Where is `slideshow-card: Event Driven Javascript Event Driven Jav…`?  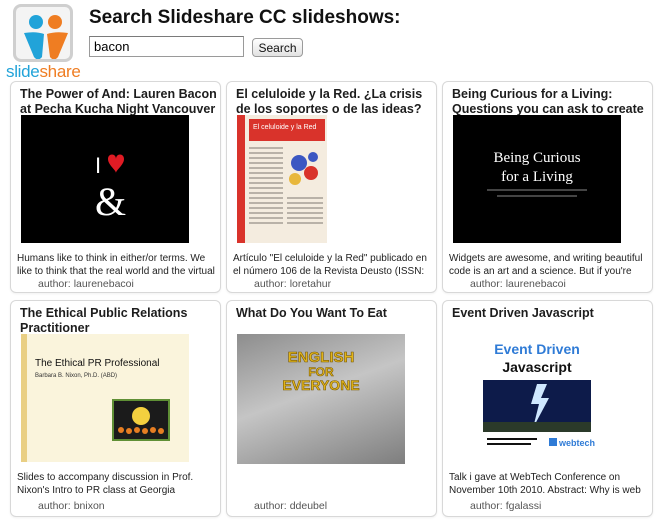
slideshow-card: Event Driven Javascript Event Driven Jav… is located at coordinates (547, 408).